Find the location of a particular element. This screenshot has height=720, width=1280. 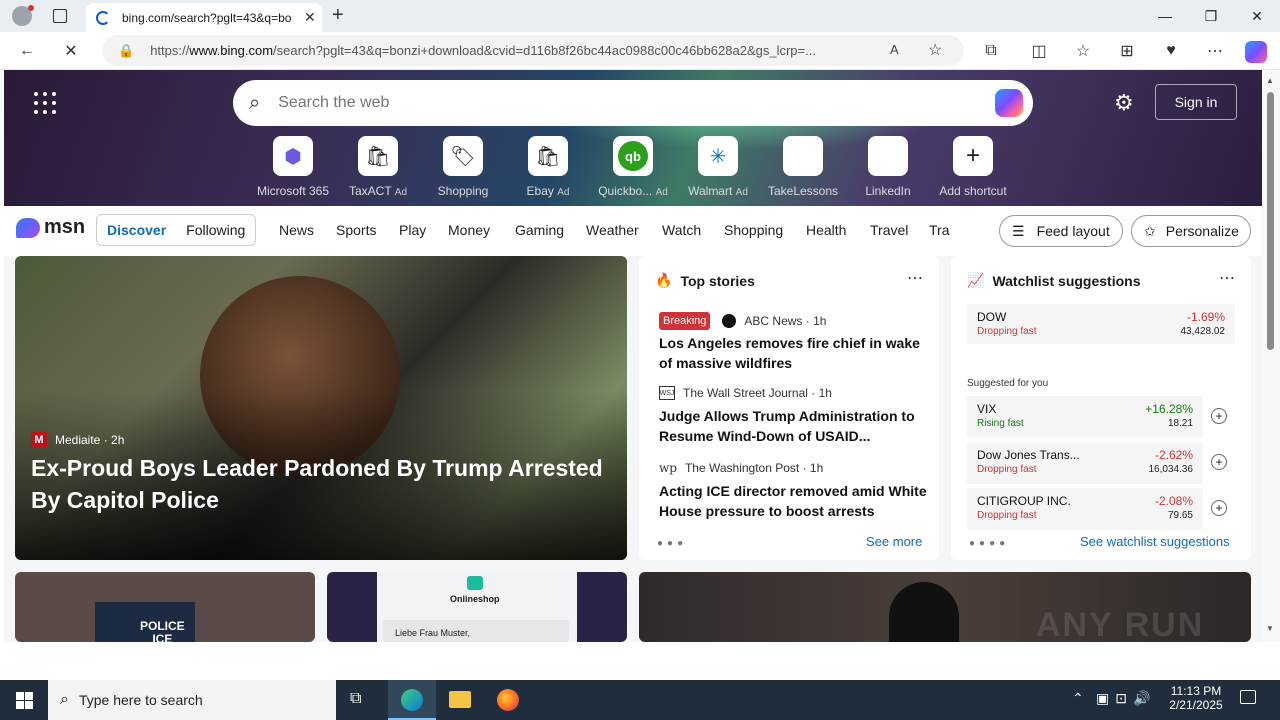

scrollbar-thumb is located at coordinates (1270, 221).